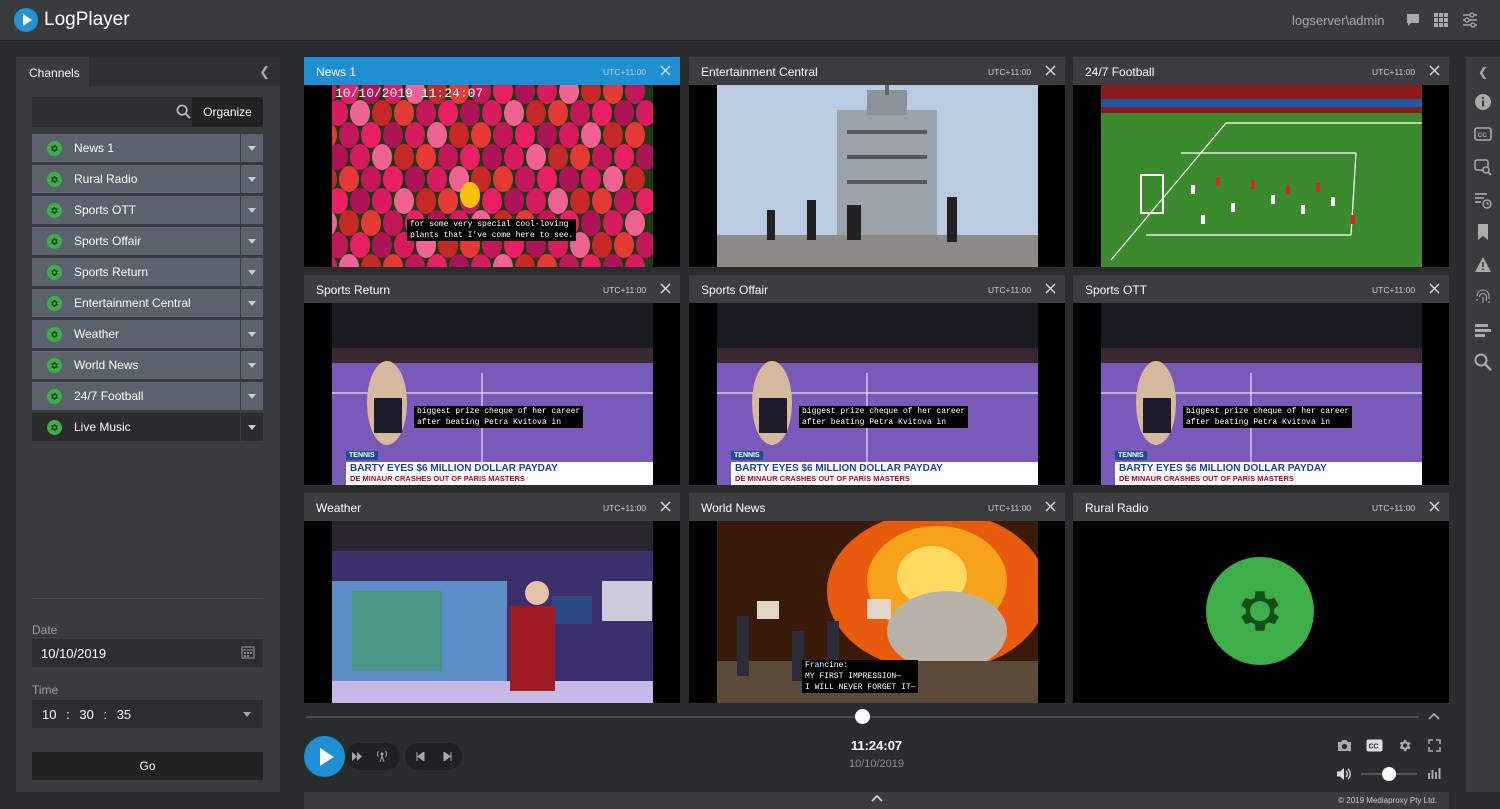 The width and height of the screenshot is (1500, 809). I want to click on settings-sliders-icon, so click(1470, 20).